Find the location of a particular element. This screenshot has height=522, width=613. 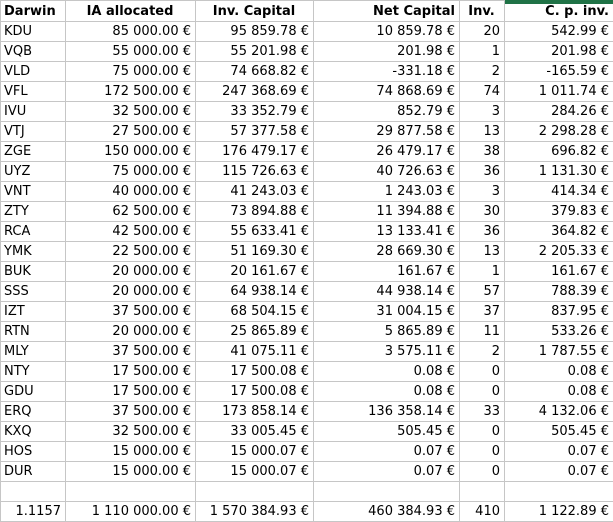

cell-inv-count: 74 is located at coordinates (482, 91).